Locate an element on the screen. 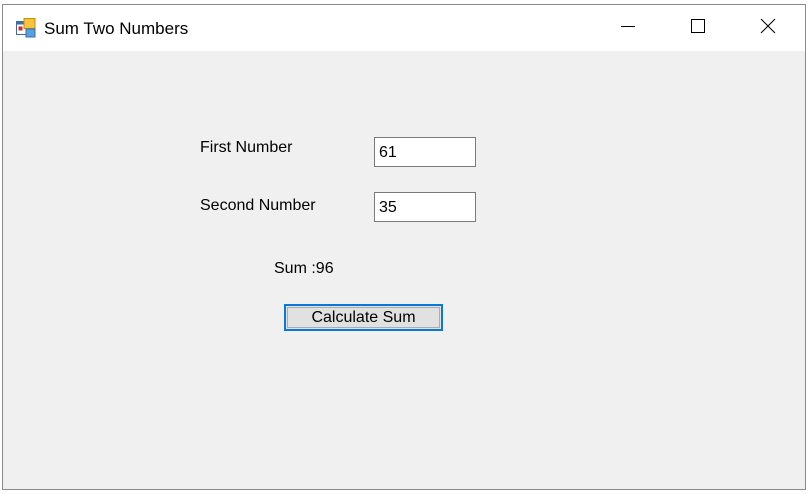  close-button is located at coordinates (768, 28).